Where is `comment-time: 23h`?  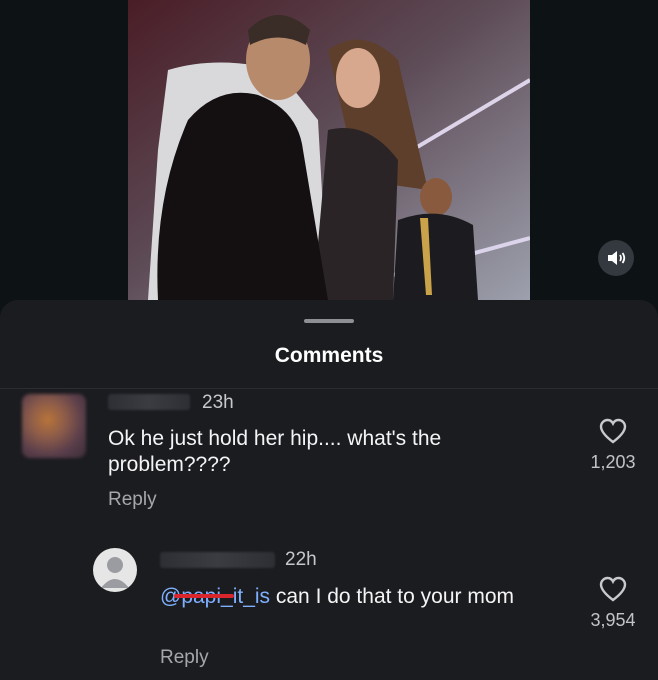 comment-time: 23h is located at coordinates (218, 402).